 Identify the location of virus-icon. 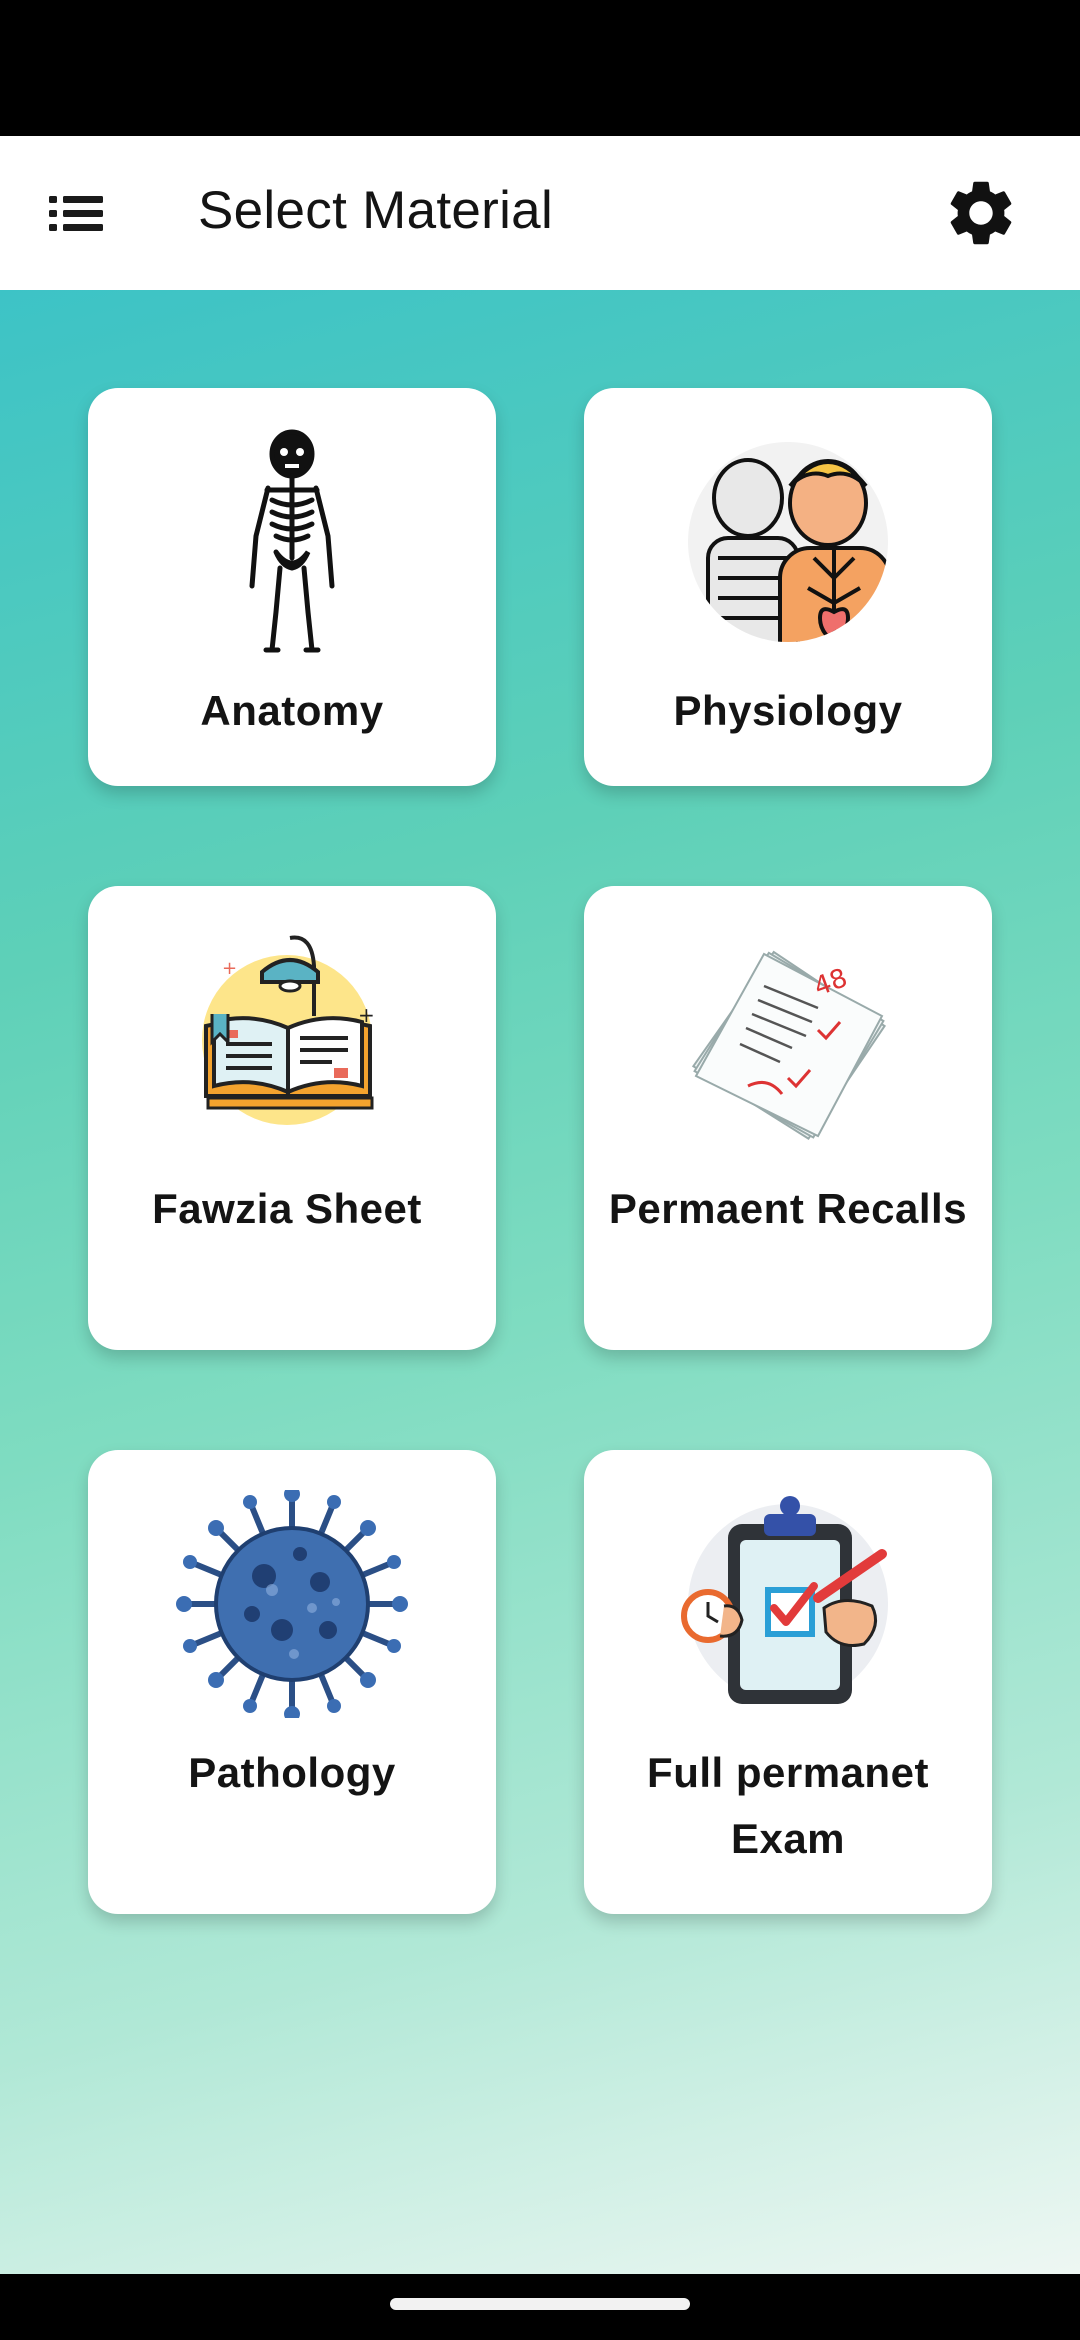
(292, 1604).